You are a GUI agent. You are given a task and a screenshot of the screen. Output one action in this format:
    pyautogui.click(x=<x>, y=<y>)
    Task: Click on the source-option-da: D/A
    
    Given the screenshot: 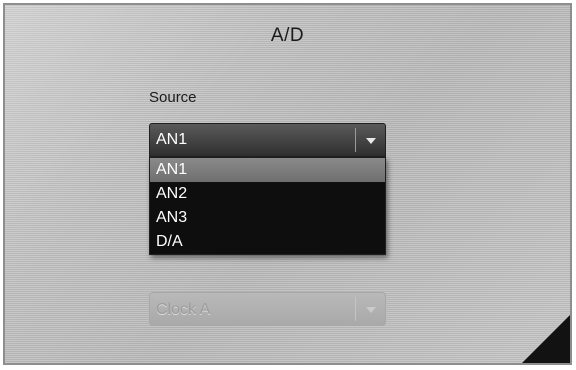 What is the action you would take?
    pyautogui.click(x=267, y=242)
    